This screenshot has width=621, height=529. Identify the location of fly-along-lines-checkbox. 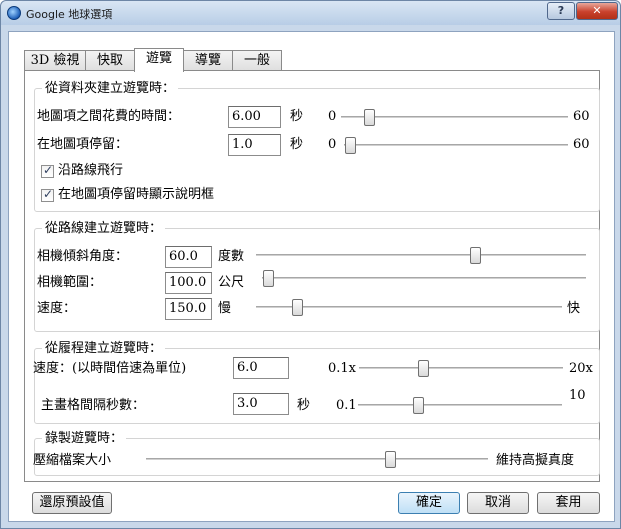
(47, 170).